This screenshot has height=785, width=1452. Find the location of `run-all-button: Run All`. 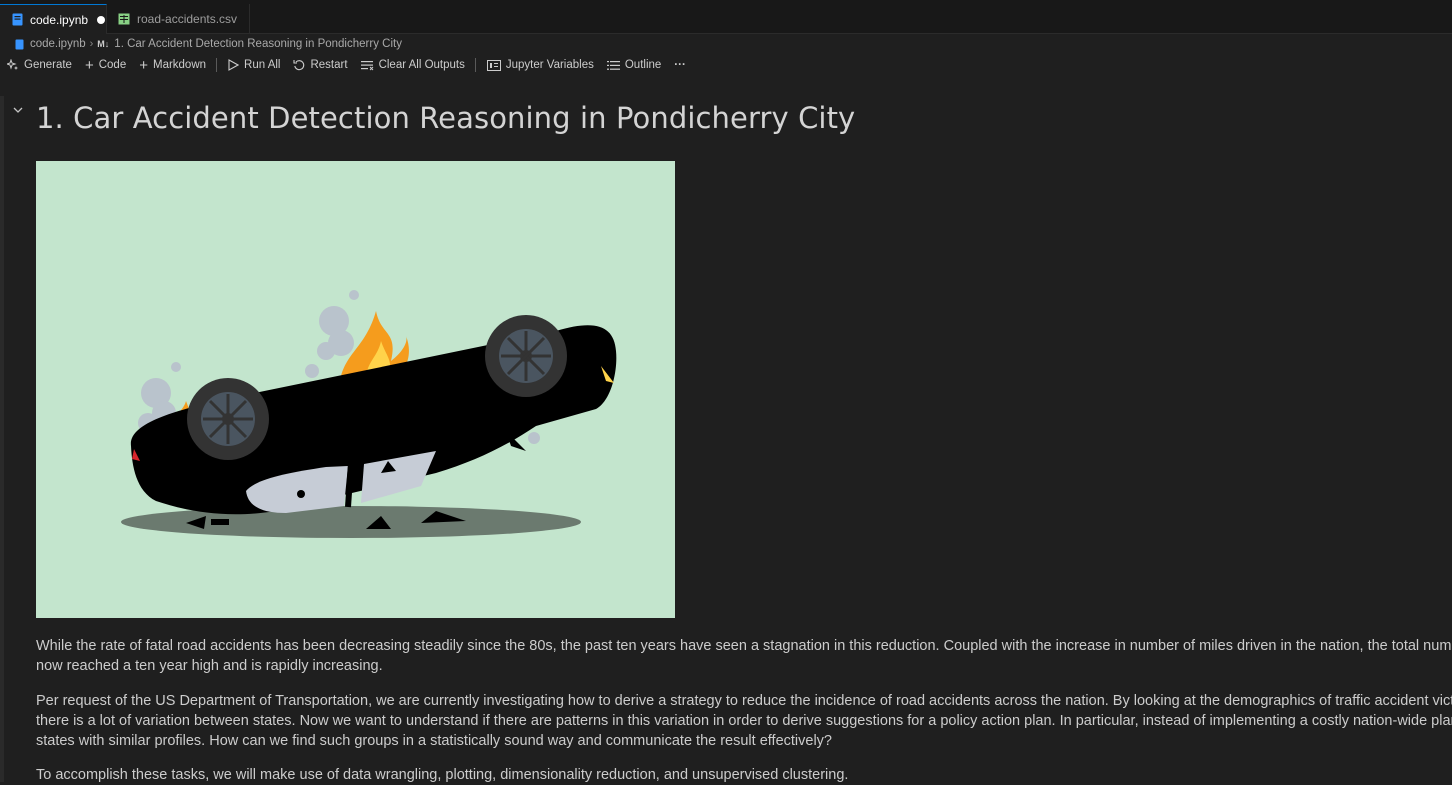

run-all-button: Run All is located at coordinates (254, 65).